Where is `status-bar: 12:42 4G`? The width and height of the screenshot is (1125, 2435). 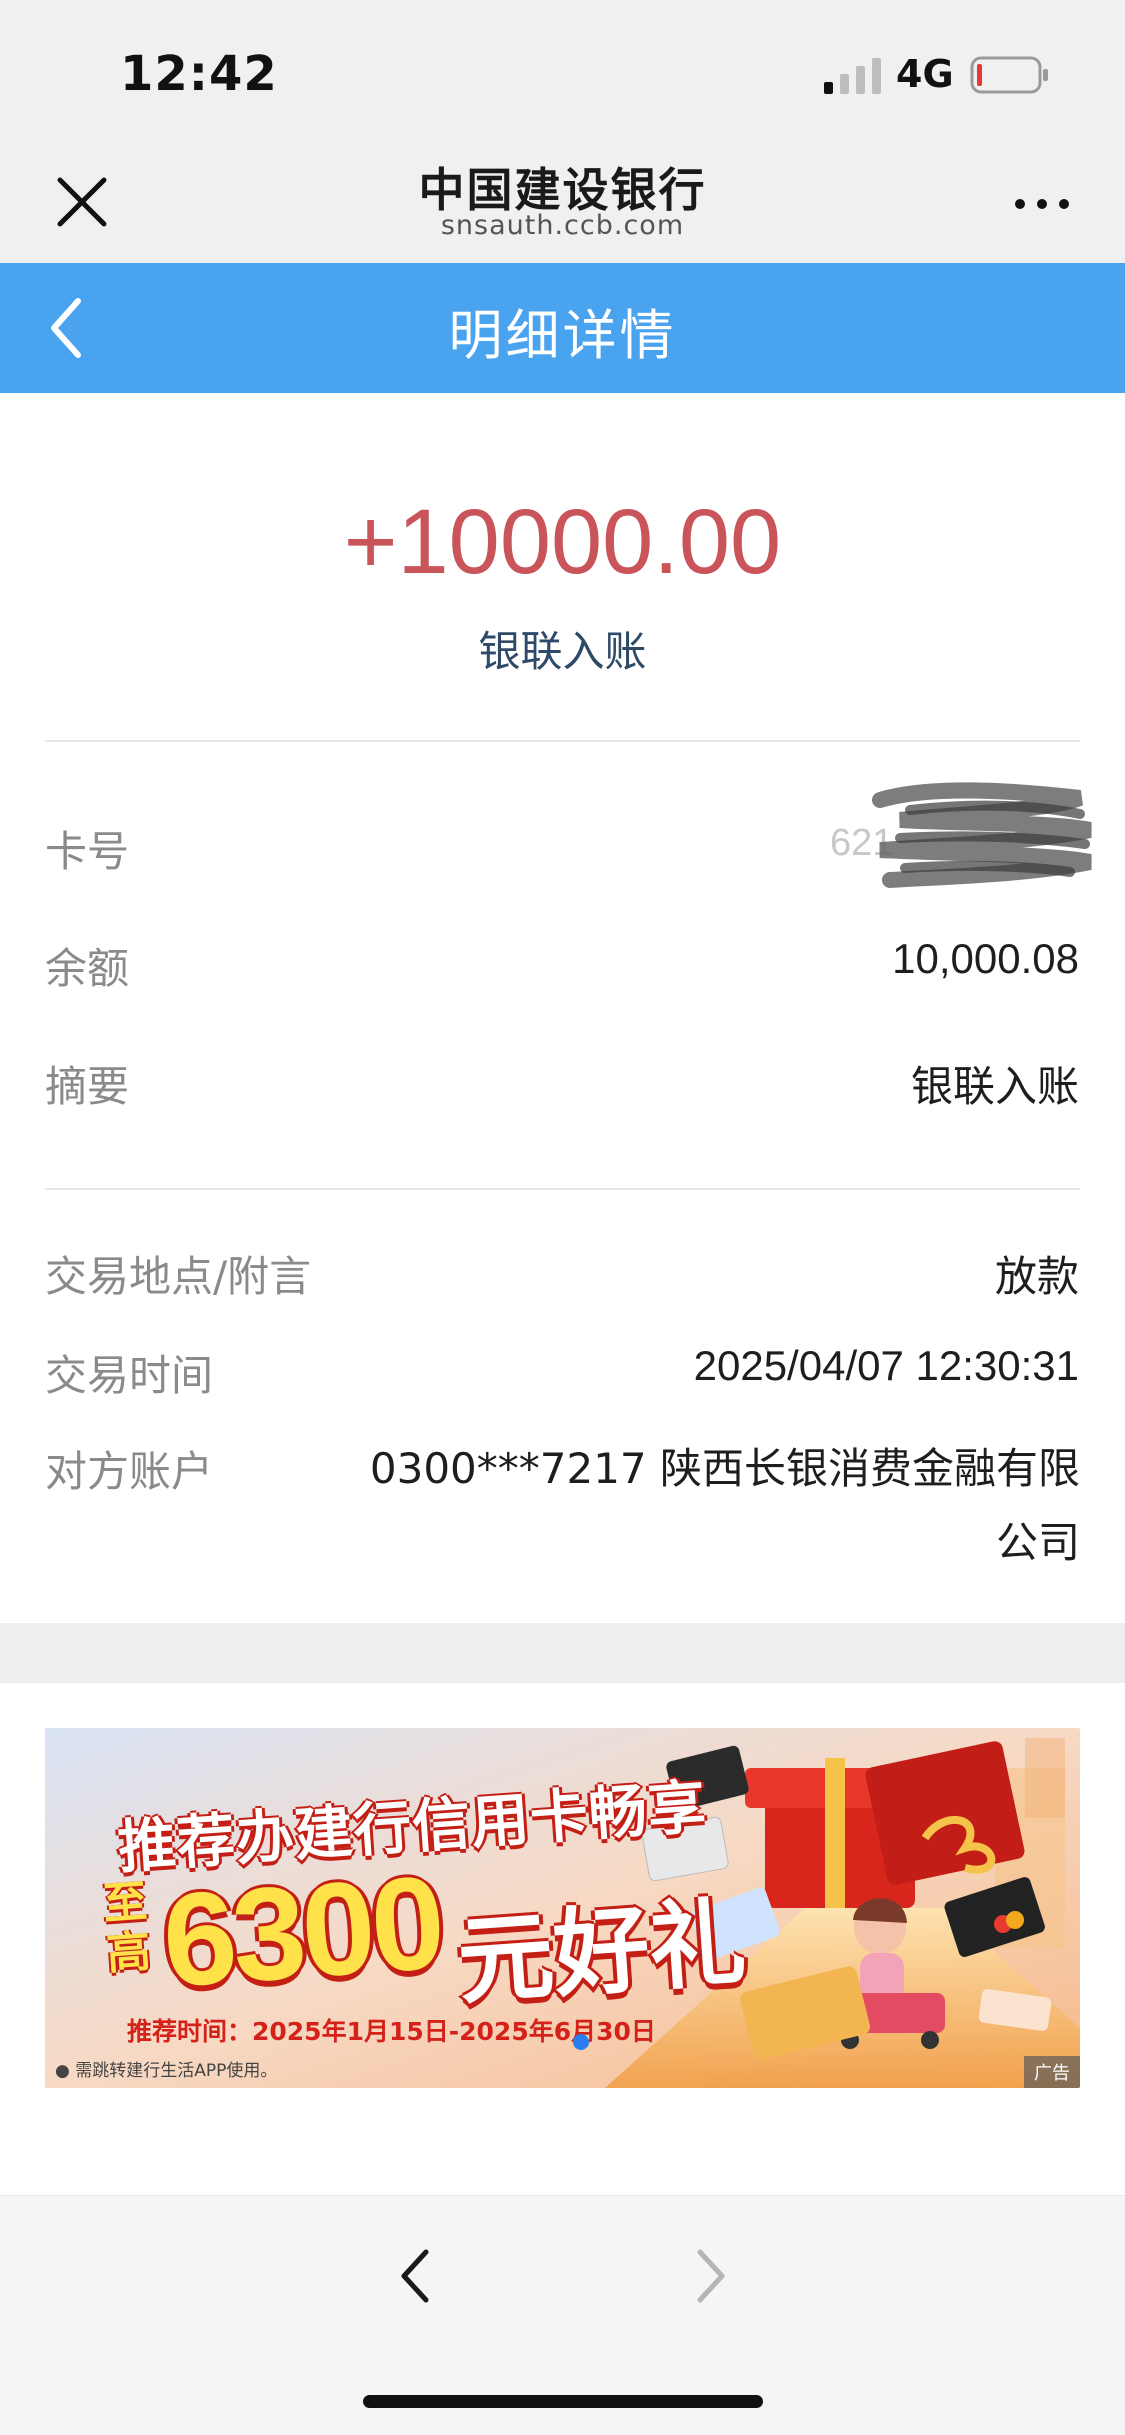 status-bar: 12:42 4G is located at coordinates (562, 70).